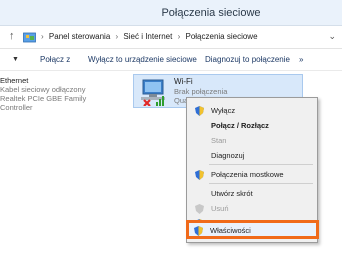 The width and height of the screenshot is (342, 254). What do you see at coordinates (14, 80) in the screenshot?
I see `ethernet-name: Ethernet` at bounding box center [14, 80].